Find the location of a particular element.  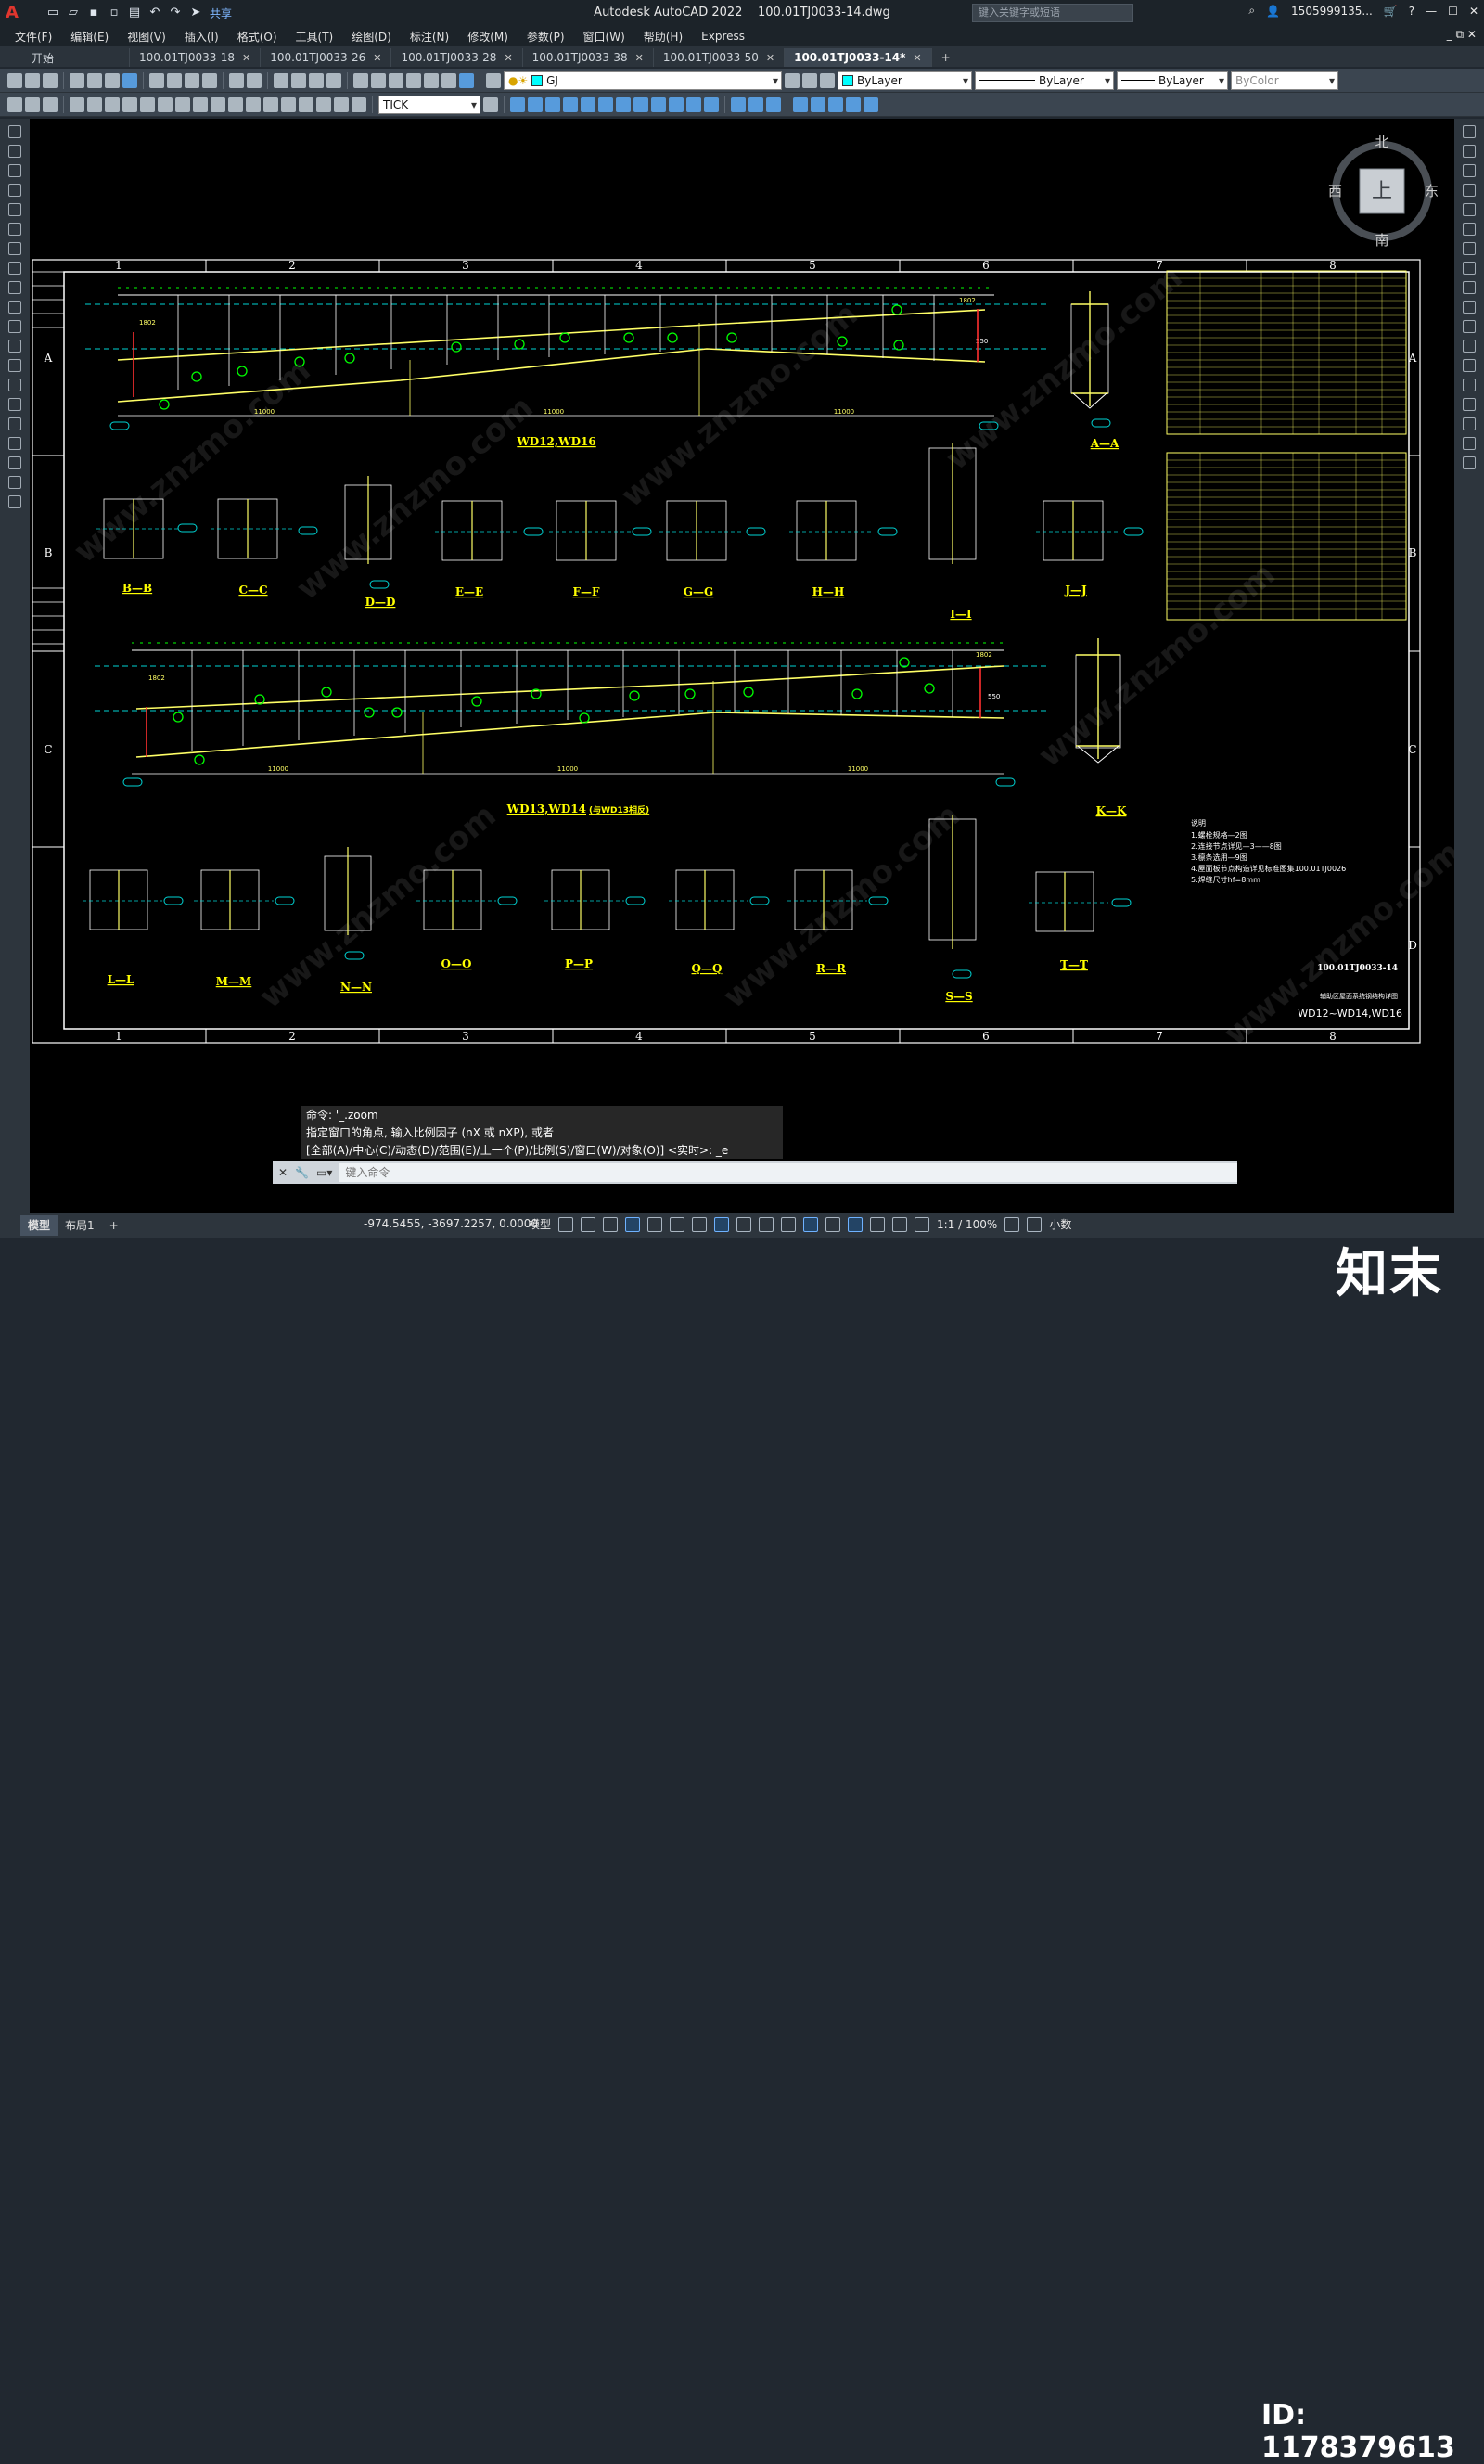

zoom-realtime-icon is located at coordinates (298, 80).